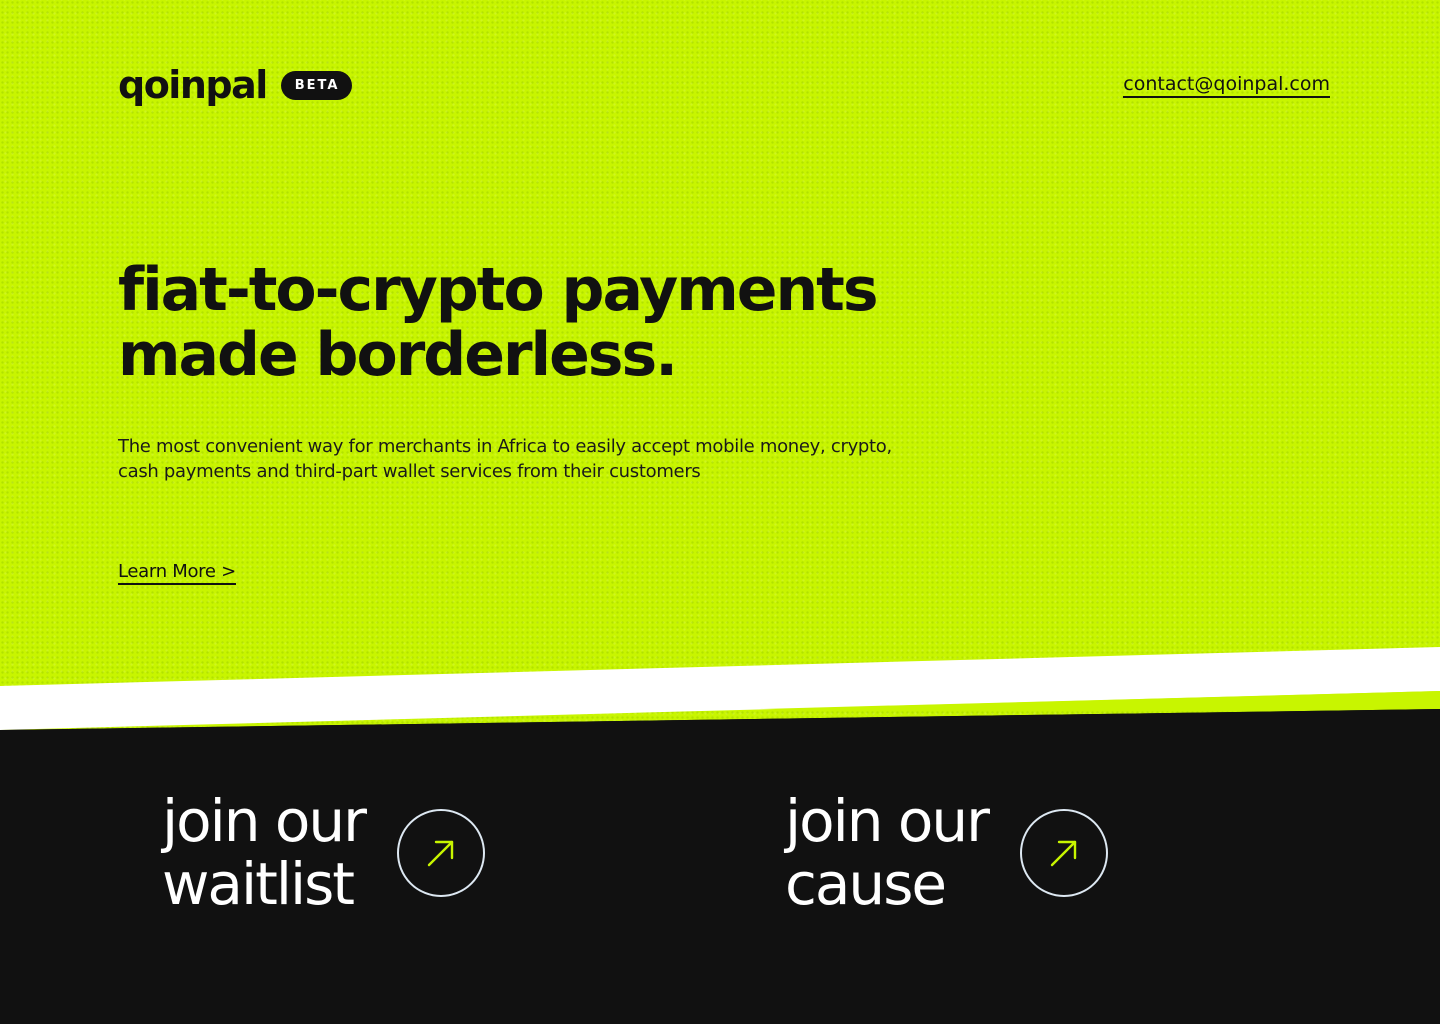  I want to click on join-waitlist-cta: join our waitlist, so click(324, 852).